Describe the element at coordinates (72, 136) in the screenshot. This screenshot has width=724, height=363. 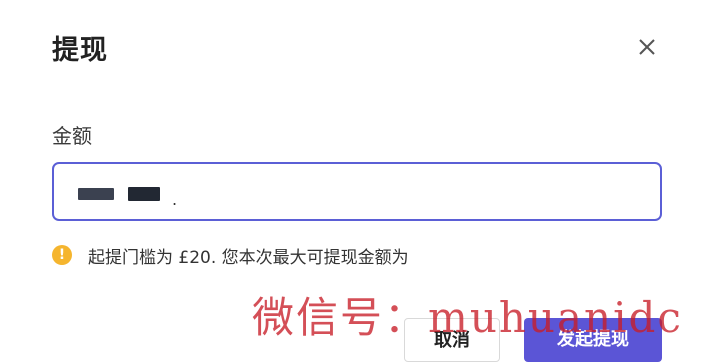
I see `amount-label: 金额` at that location.